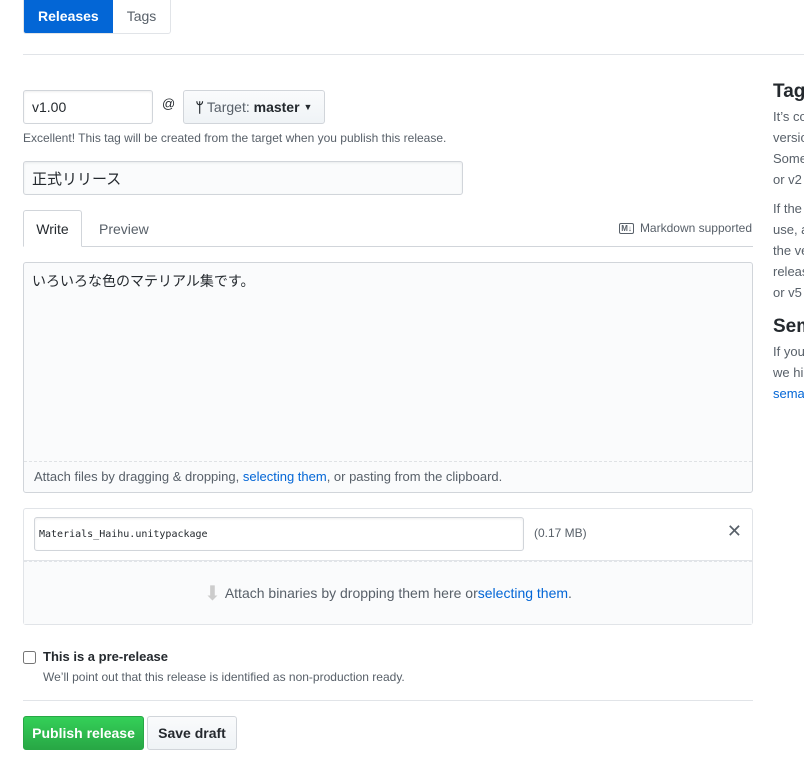  What do you see at coordinates (142, 16) in the screenshot?
I see `tab-tags: Tags` at bounding box center [142, 16].